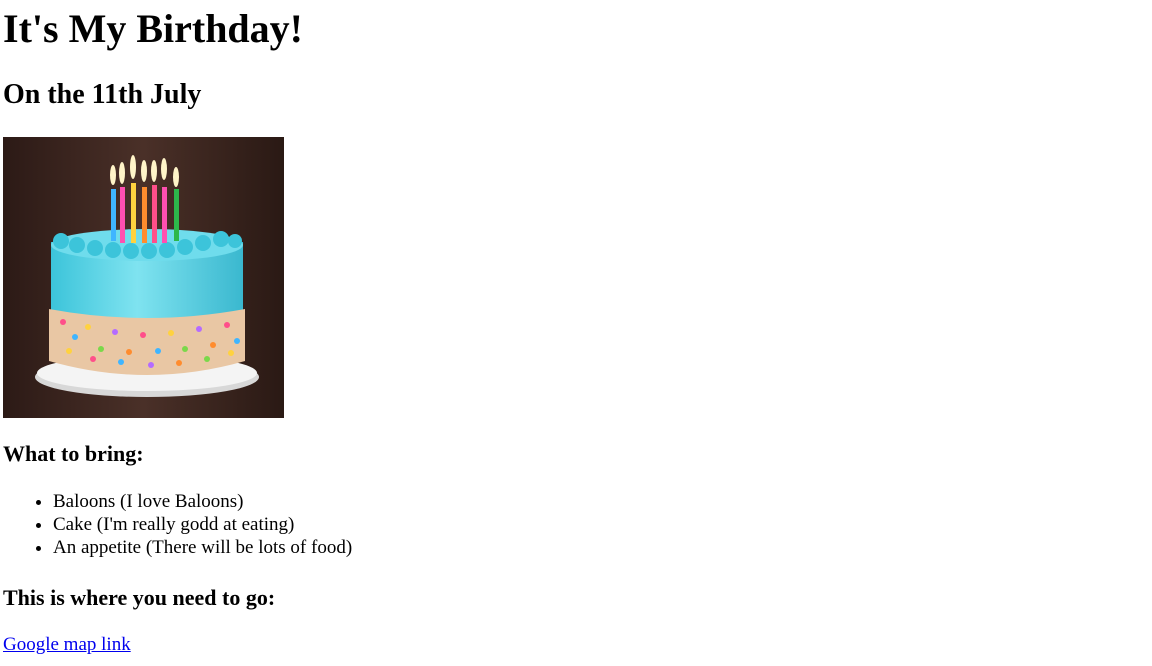 This screenshot has width=1152, height=666. Describe the element at coordinates (202, 547) in the screenshot. I see `list-item: An appetite (There will be lots of food)` at that location.